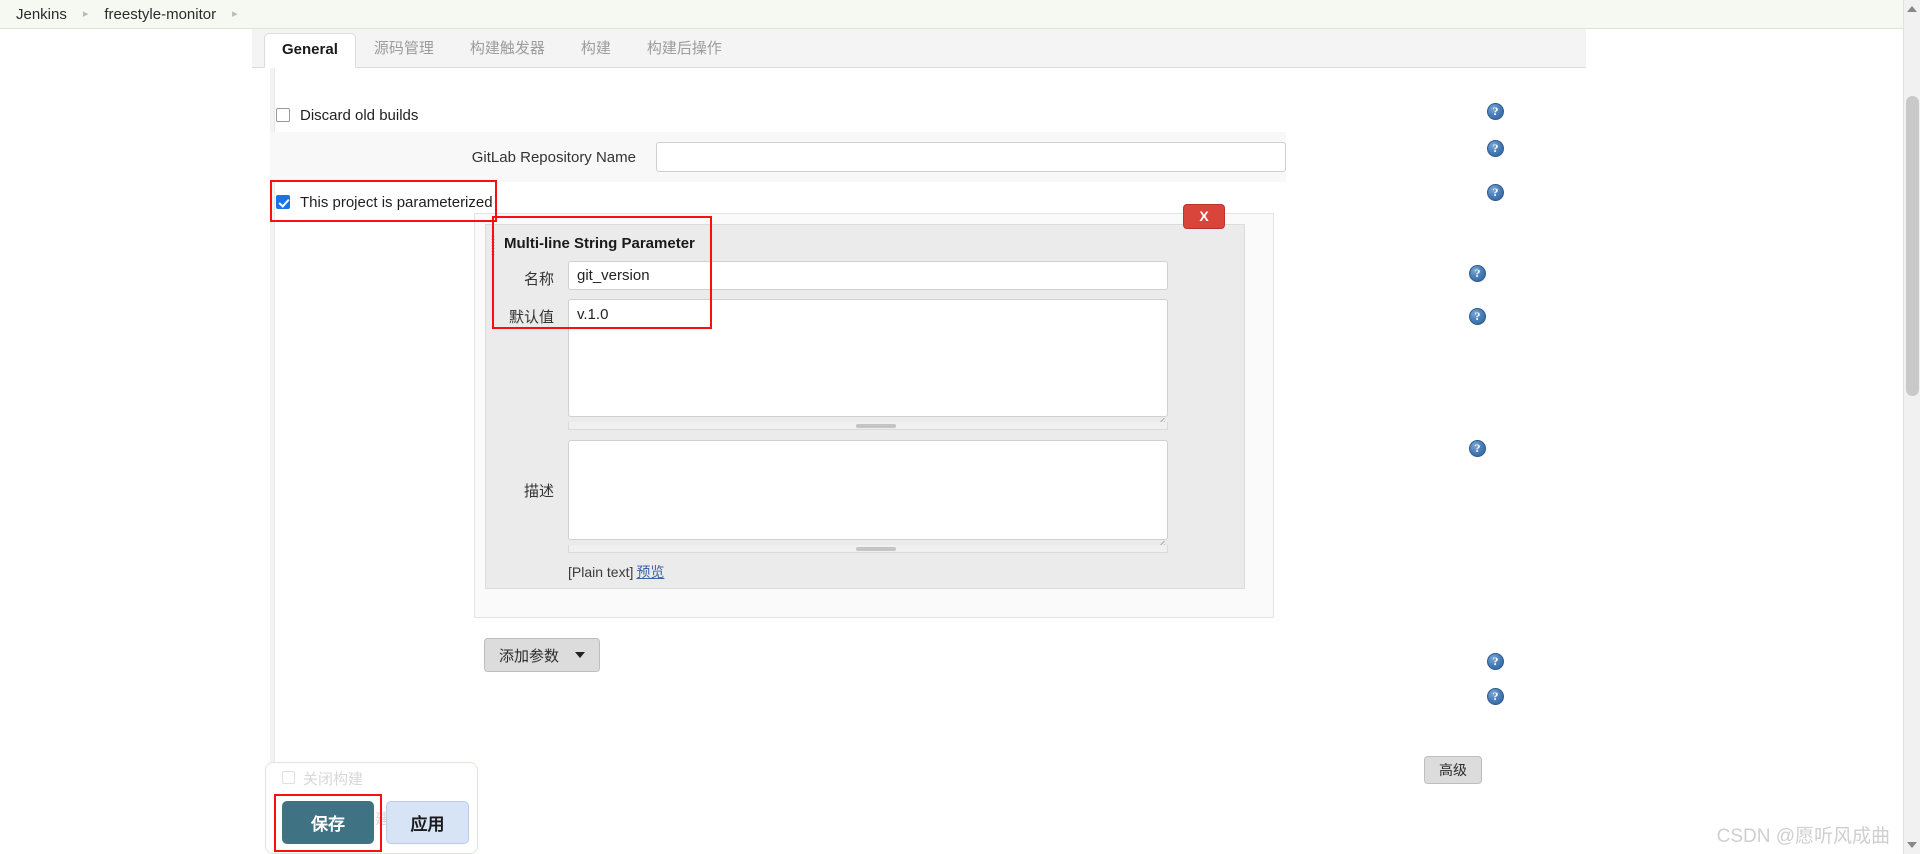 Image resolution: width=1920 pixels, height=854 pixels. I want to click on parameter-default-value-label: 默认值, so click(531, 317).